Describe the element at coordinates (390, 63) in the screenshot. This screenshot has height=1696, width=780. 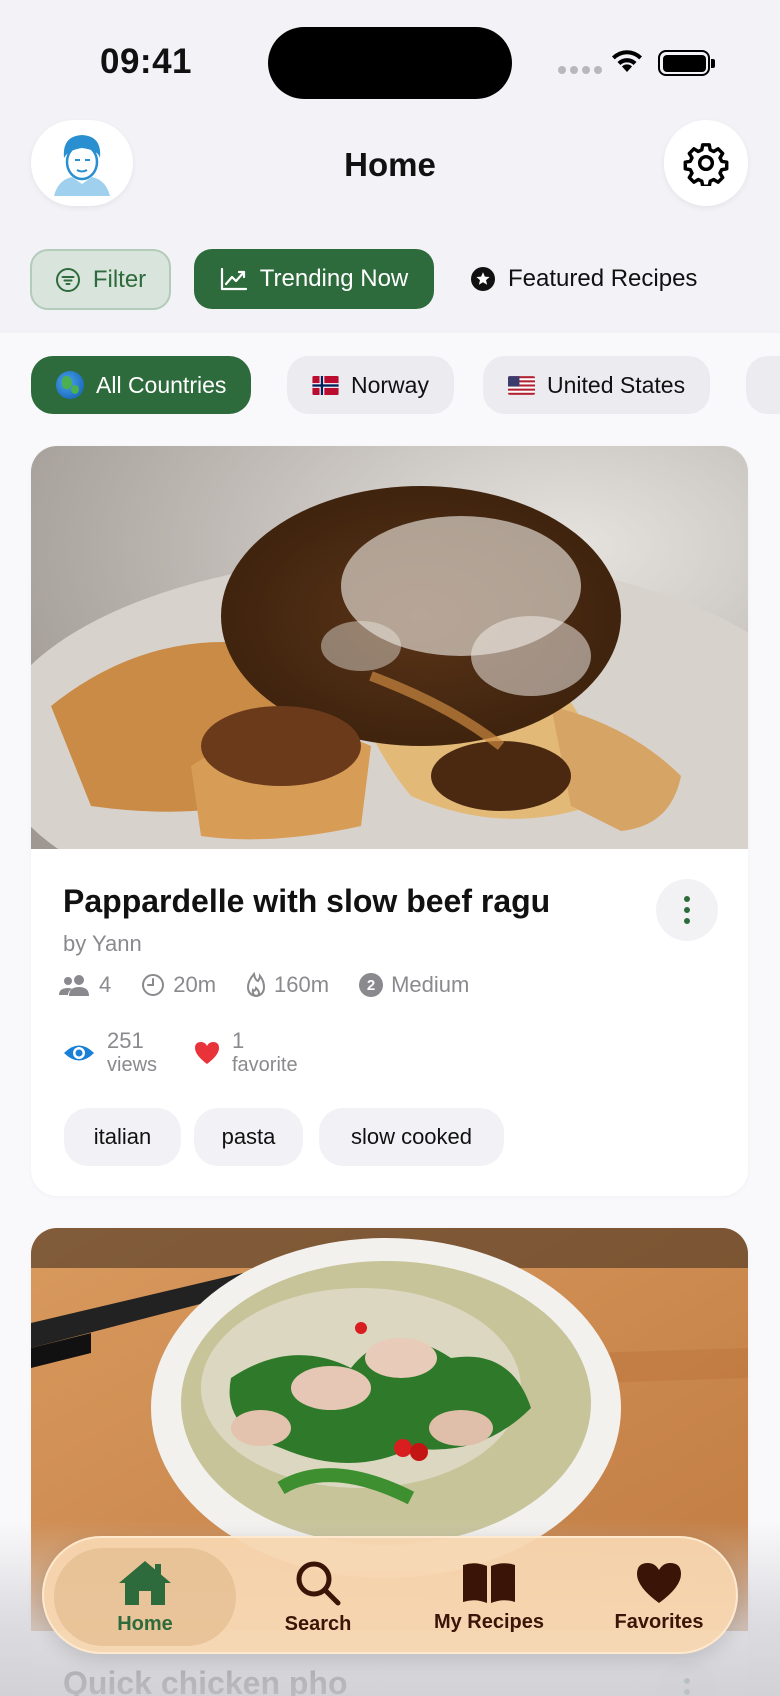
I see `dynamic-island` at that location.